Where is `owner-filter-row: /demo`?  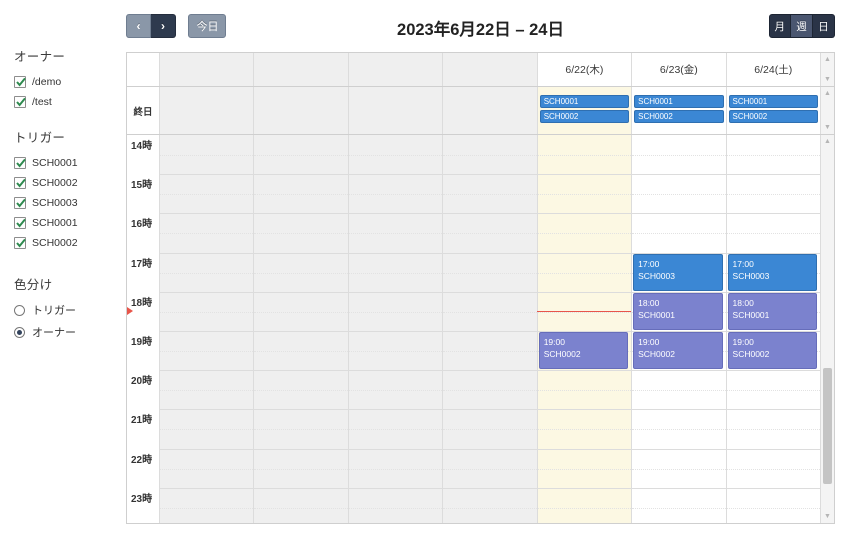
owner-filter-row: /demo is located at coordinates (68, 81).